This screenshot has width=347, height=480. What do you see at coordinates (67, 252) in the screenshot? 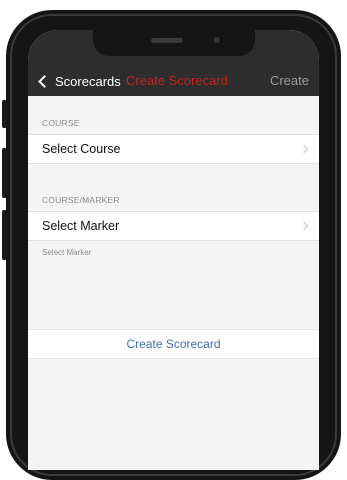
I see `marker-footnote: Select Marker` at bounding box center [67, 252].